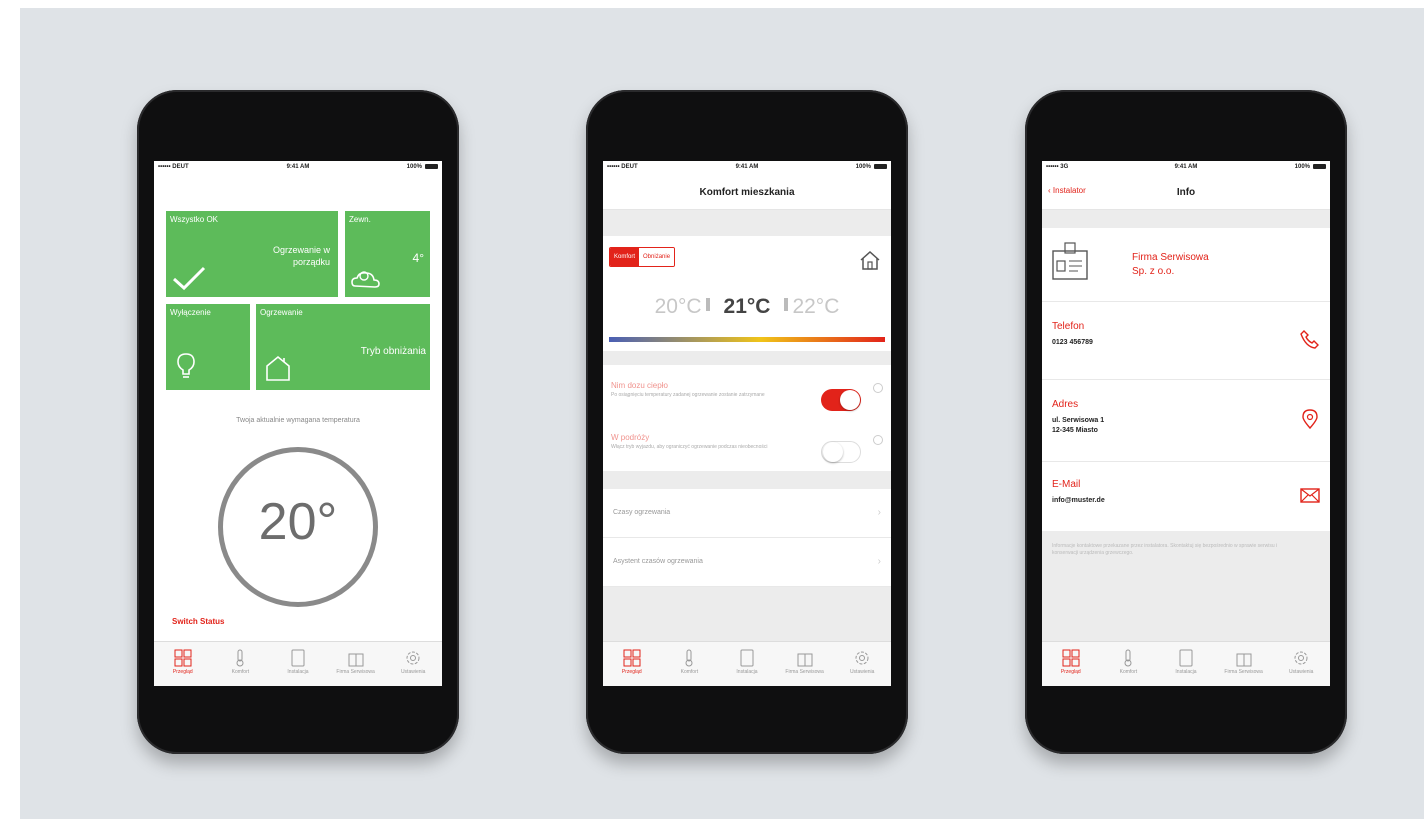  I want to click on nav-bar: Komfort mieszkania, so click(747, 191).